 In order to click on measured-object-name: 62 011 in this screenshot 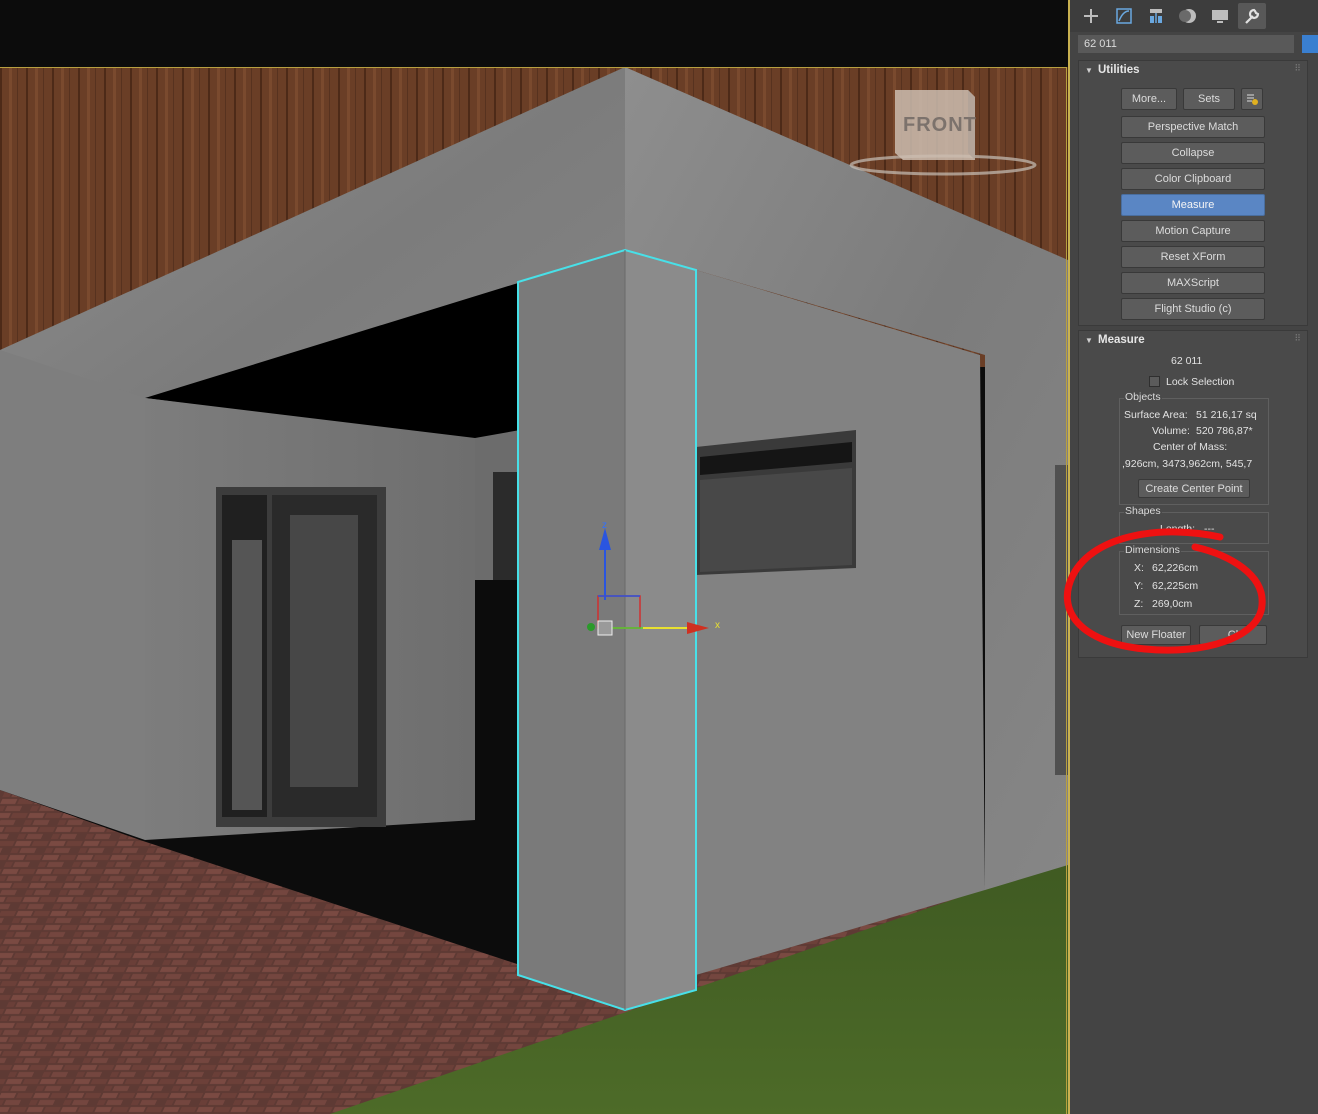, I will do `click(1187, 361)`.